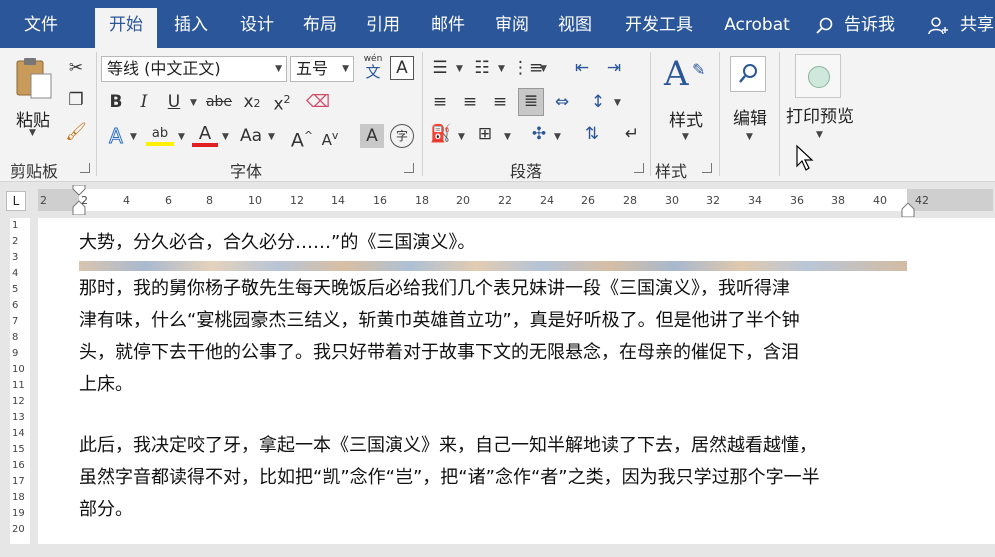 This screenshot has width=995, height=557. I want to click on multilevel-list-icon: ⋮≡, so click(527, 68).